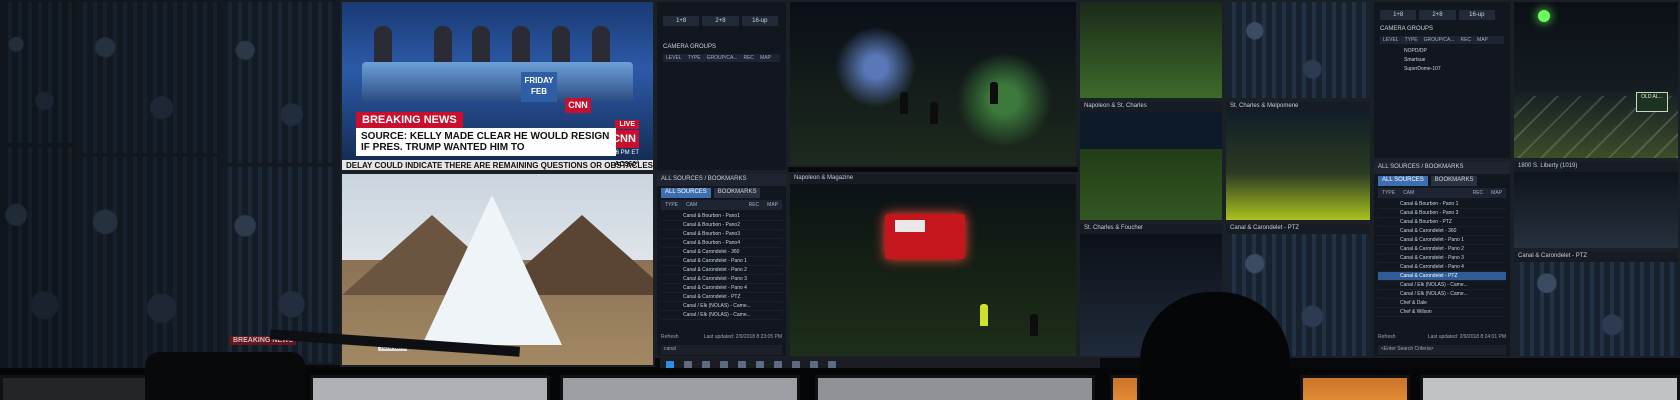 The width and height of the screenshot is (1680, 400). Describe the element at coordinates (1442, 213) in the screenshot. I see `list-item: Canal & Bourbon - Pano 3` at that location.